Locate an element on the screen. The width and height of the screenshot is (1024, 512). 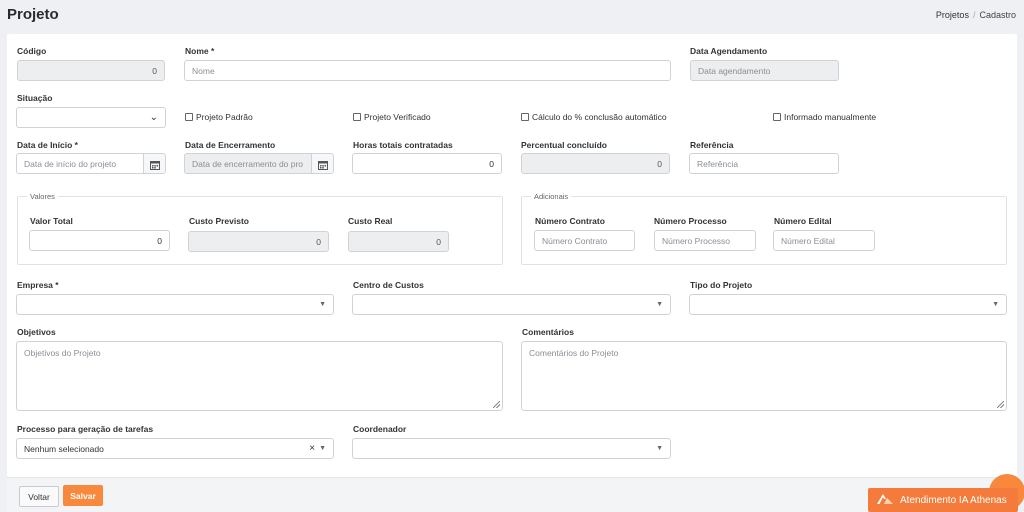
nome-placeholder: Nome is located at coordinates (203, 70).